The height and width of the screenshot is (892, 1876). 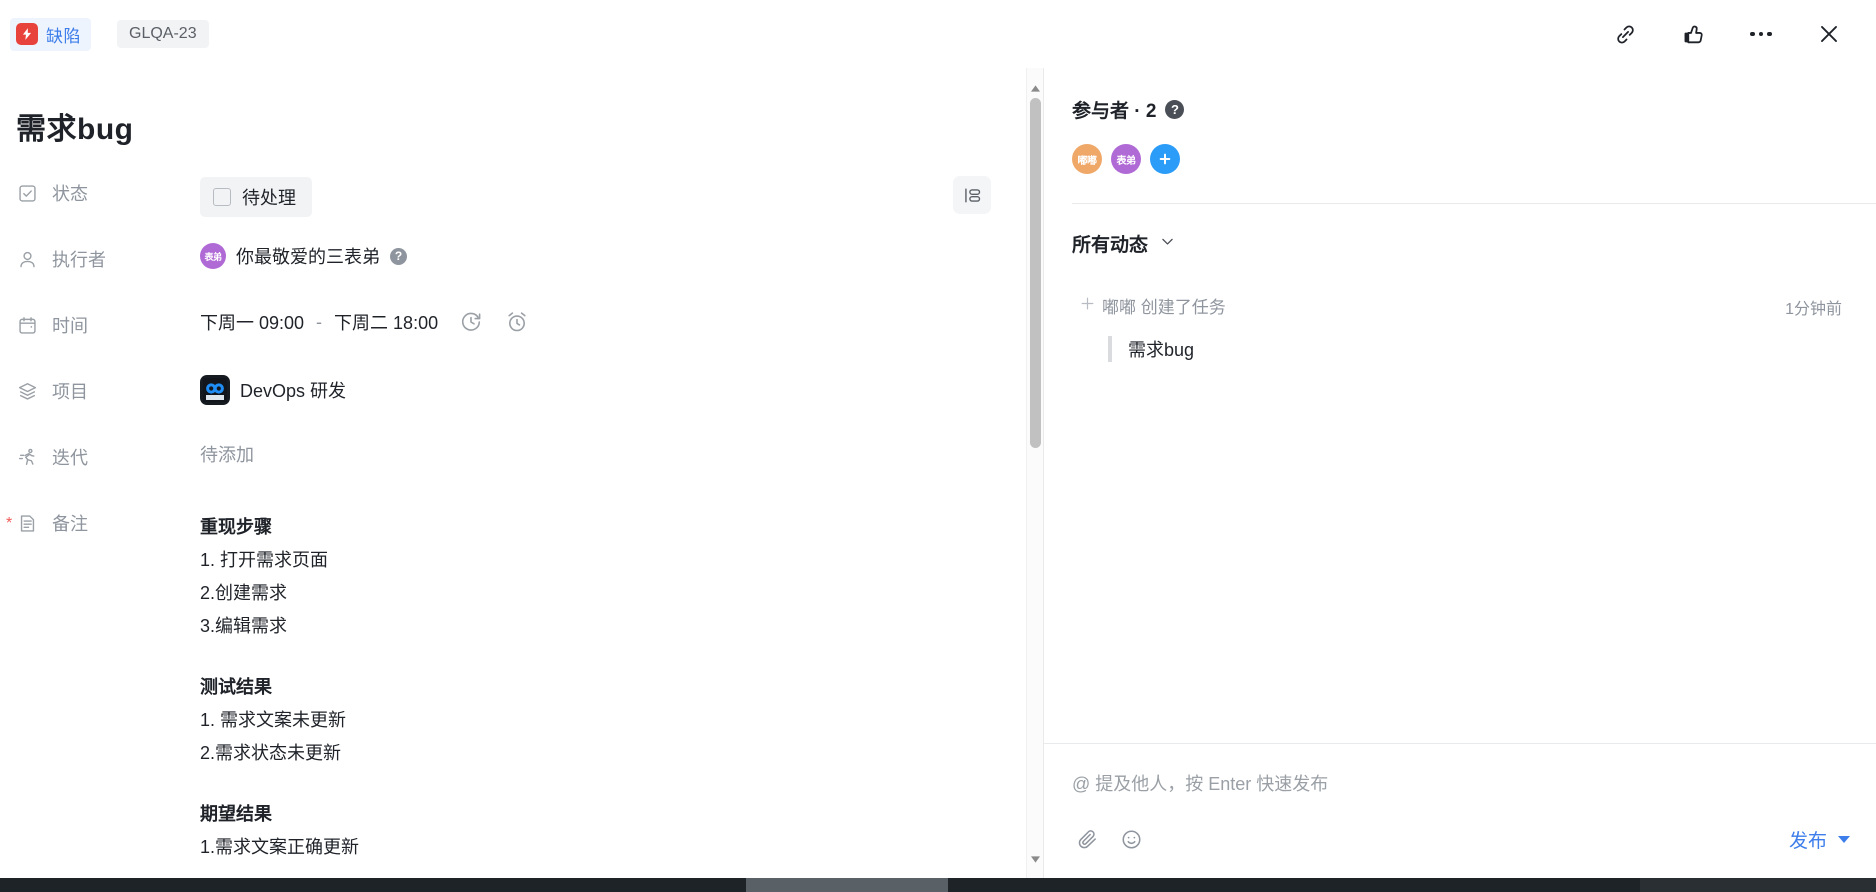 I want to click on comment-input: @ 提及他人，按 Enter 快速发布, so click(x=1460, y=770).